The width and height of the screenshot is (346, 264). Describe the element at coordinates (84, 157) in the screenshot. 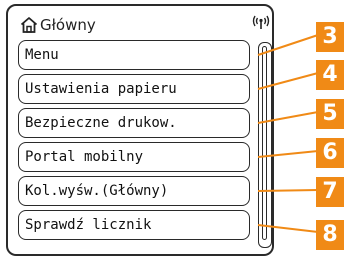

I see `menu-button-label: Portal mobilny` at that location.